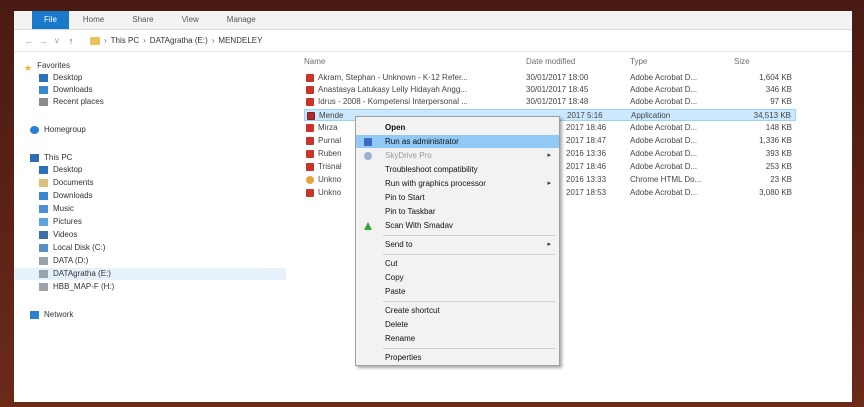 This screenshot has height=407, width=864. Describe the element at coordinates (150, 274) in the screenshot. I see `sidebar-item-datagratha: DATAgratha (E:)` at that location.